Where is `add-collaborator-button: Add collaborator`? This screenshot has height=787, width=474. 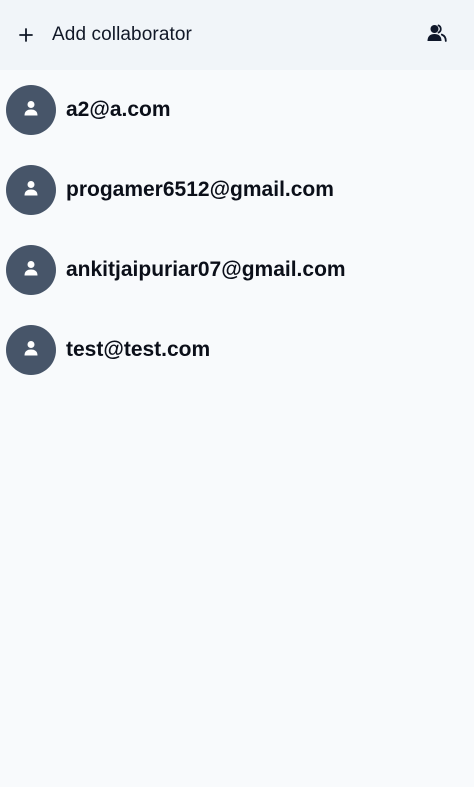 add-collaborator-button: Add collaborator is located at coordinates (101, 35).